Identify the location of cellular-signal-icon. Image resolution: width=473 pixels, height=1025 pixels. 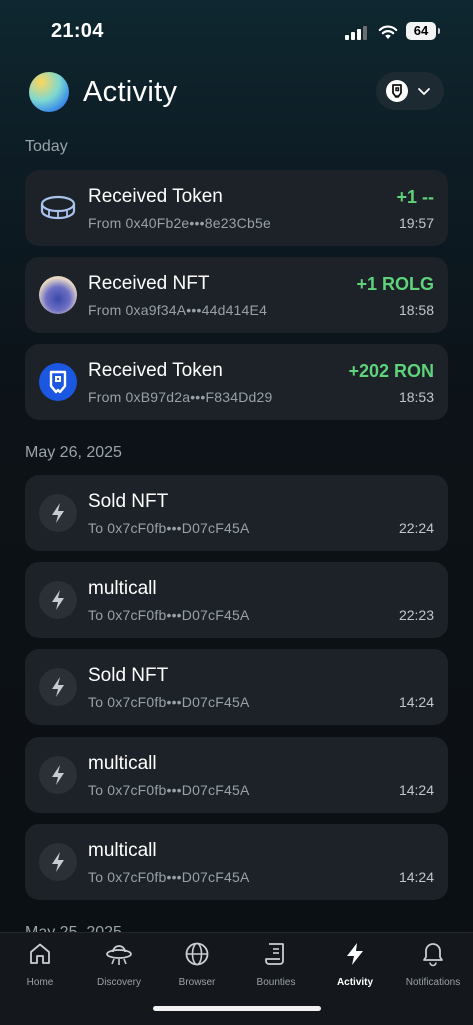
(357, 33).